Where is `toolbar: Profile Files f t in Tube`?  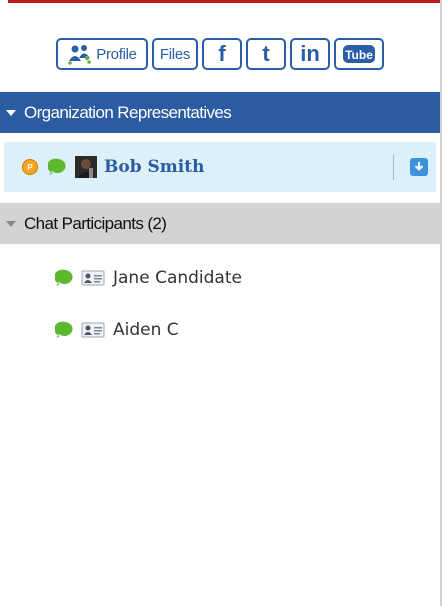 toolbar: Profile Files f t in Tube is located at coordinates (220, 54).